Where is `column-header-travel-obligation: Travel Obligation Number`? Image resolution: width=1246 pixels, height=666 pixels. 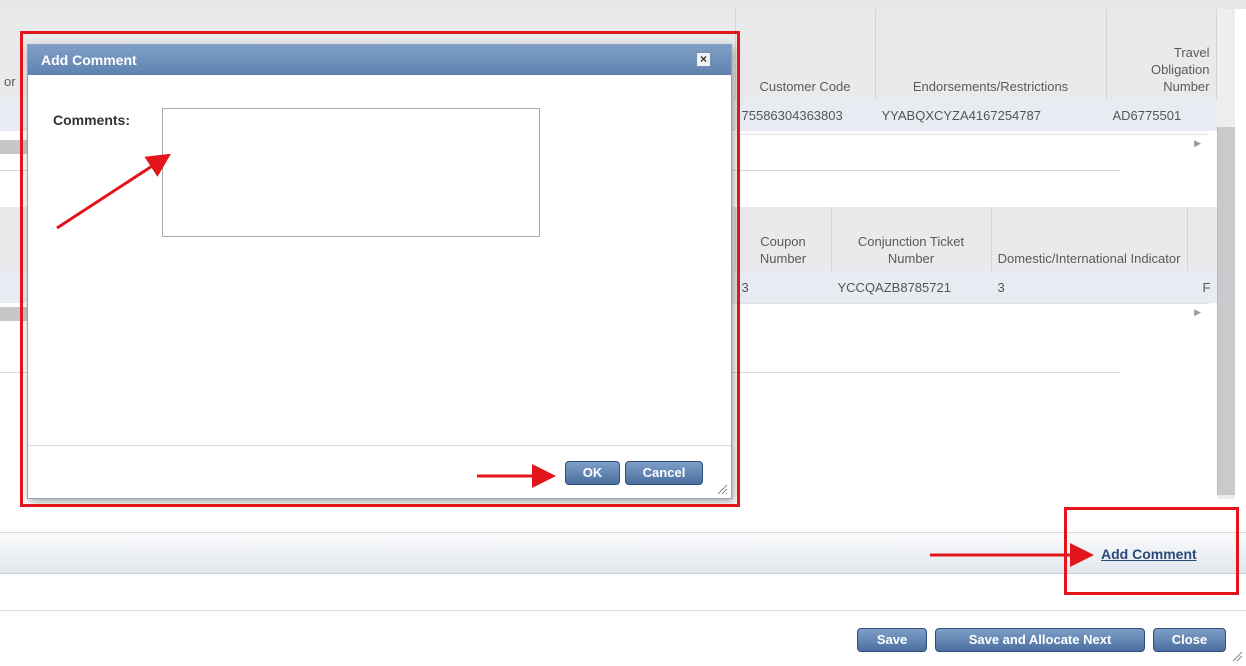 column-header-travel-obligation: Travel Obligation Number is located at coordinates (1161, 54).